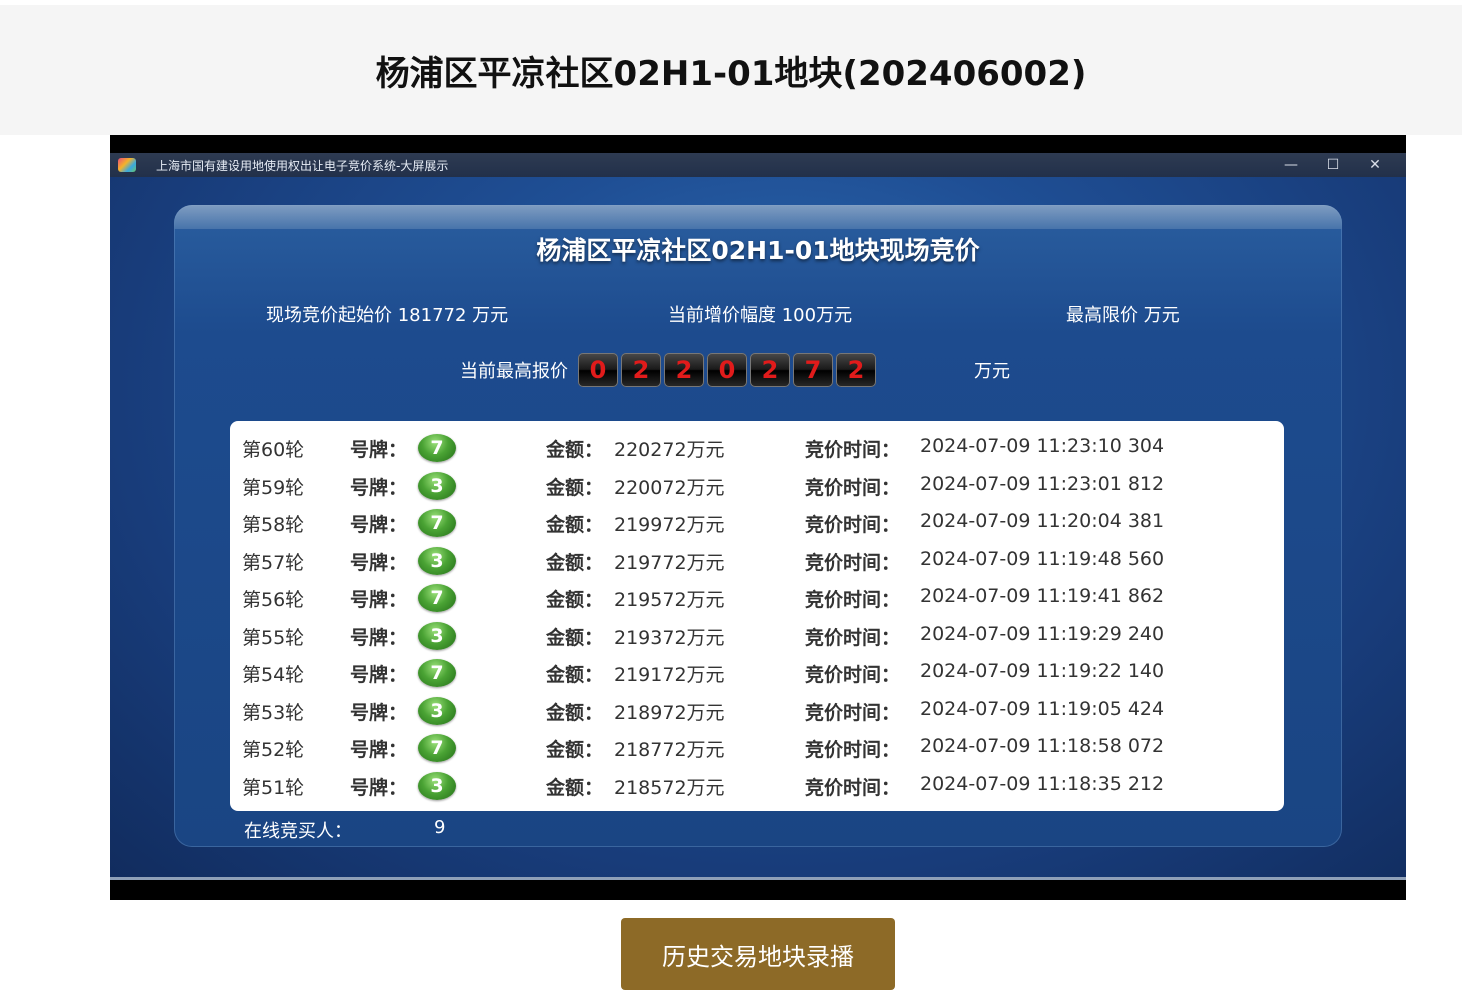  I want to click on bid-round: 第58轮, so click(273, 525).